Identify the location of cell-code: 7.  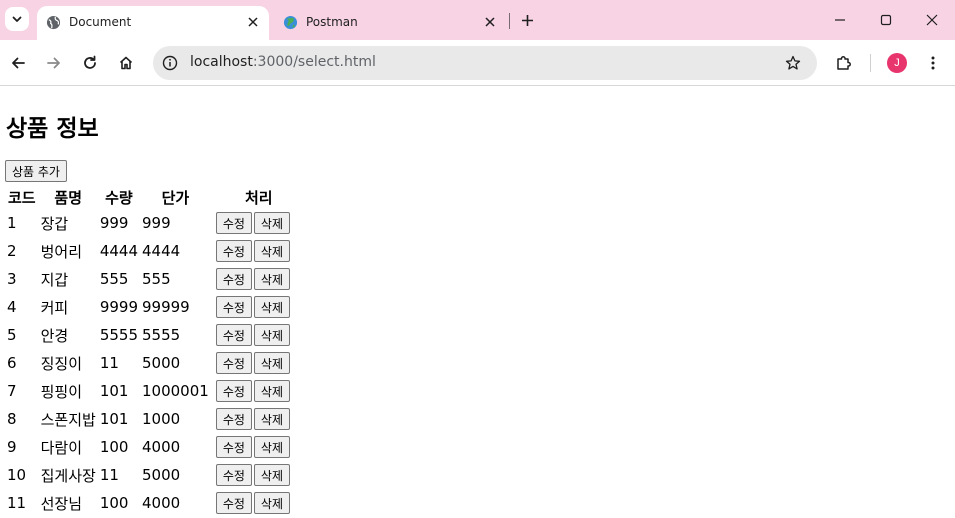
(12, 391).